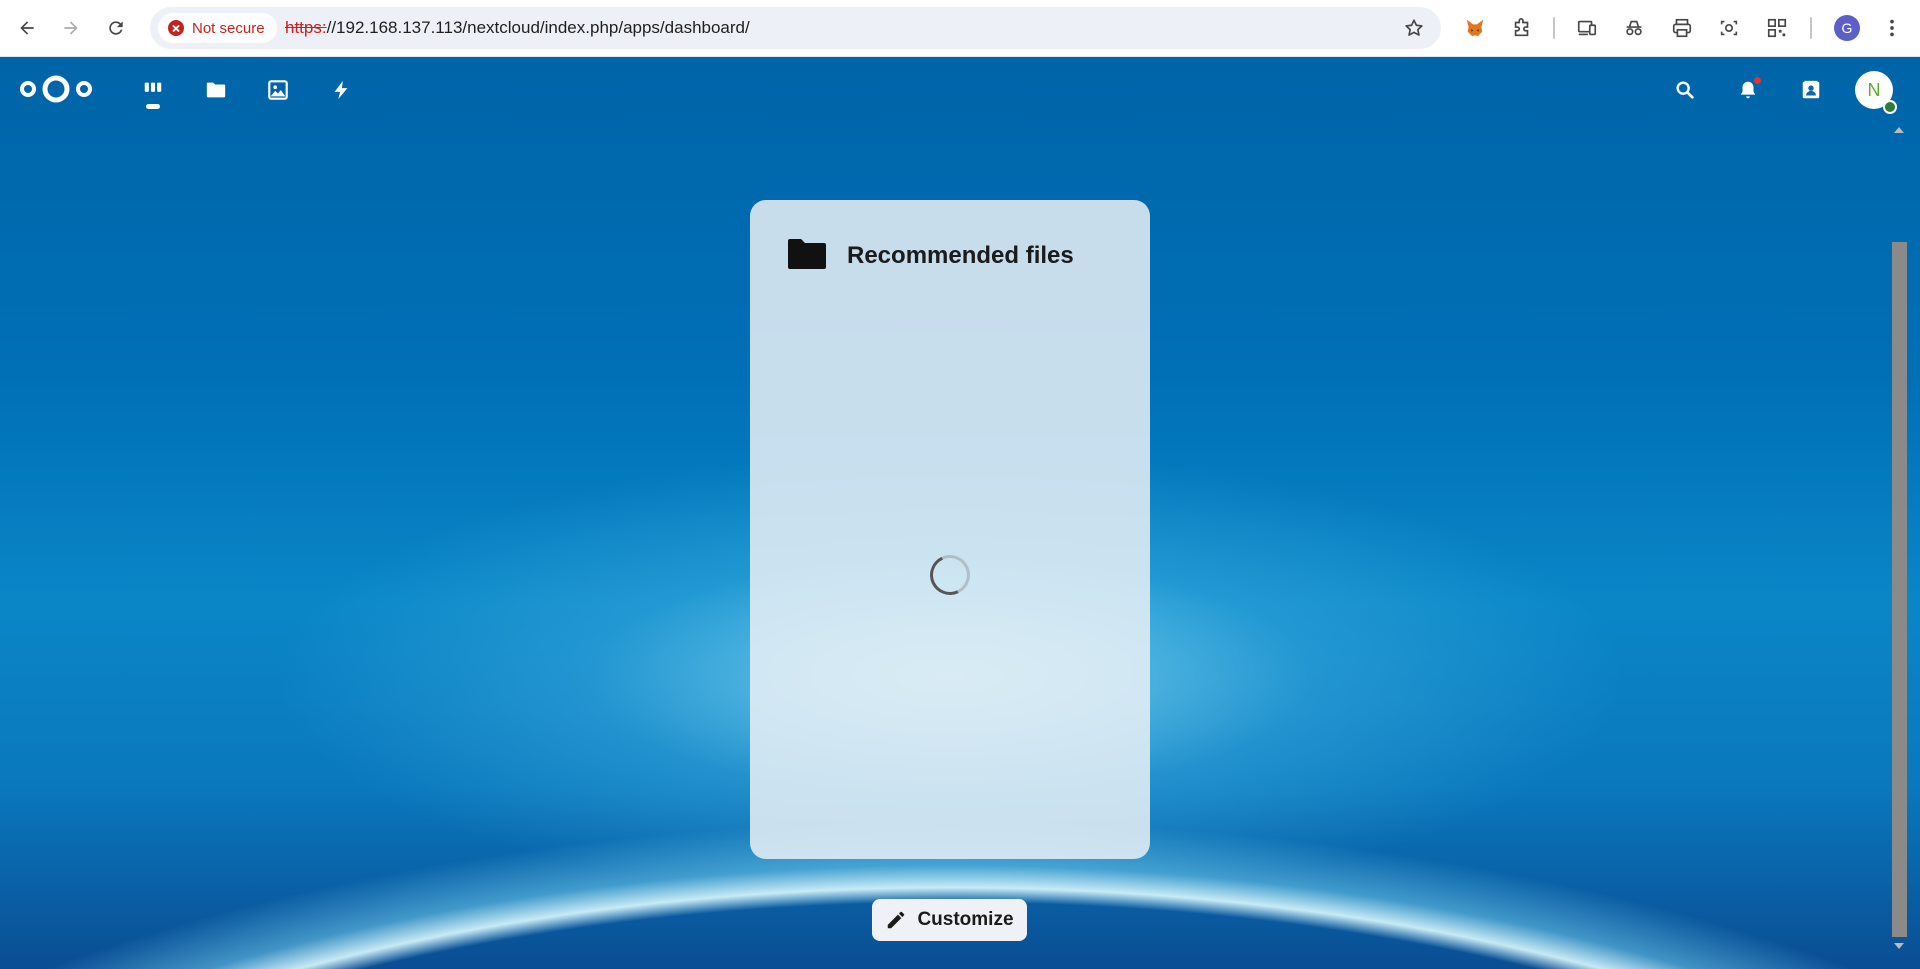 The width and height of the screenshot is (1920, 969). I want to click on back-button, so click(27, 28).